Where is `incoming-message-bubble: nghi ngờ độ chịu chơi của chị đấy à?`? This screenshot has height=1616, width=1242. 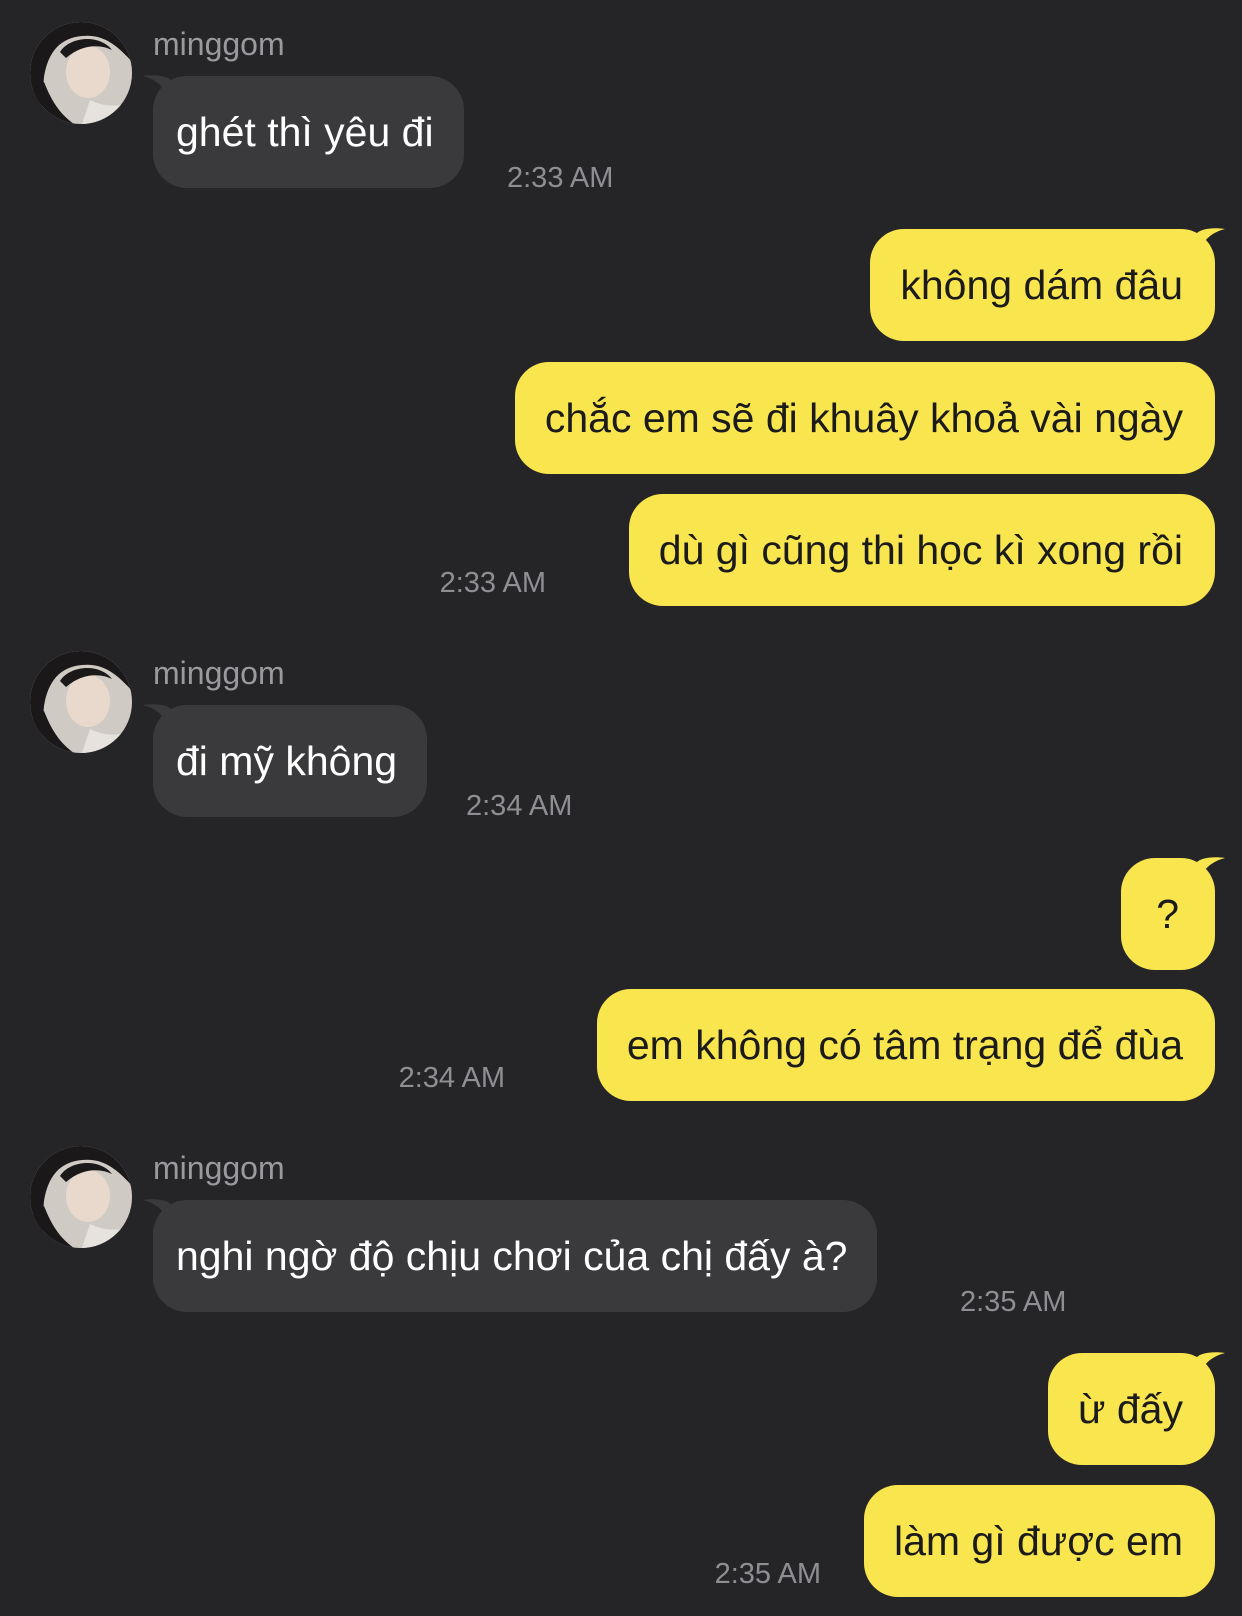 incoming-message-bubble: nghi ngờ độ chịu chơi của chị đấy à? is located at coordinates (510, 1255).